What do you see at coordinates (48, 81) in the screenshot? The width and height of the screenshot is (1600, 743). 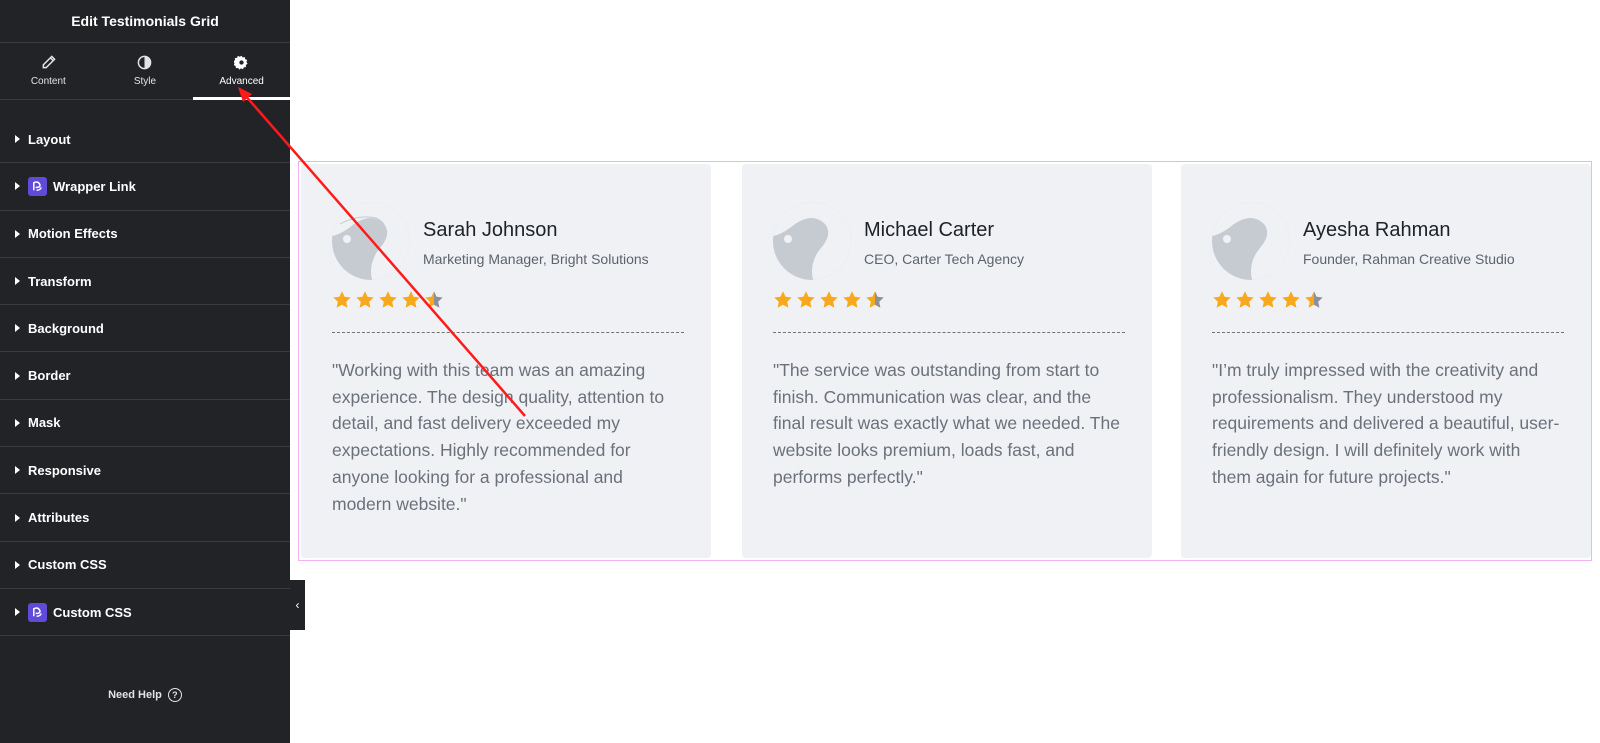 I see `tab-content-label: Content` at bounding box center [48, 81].